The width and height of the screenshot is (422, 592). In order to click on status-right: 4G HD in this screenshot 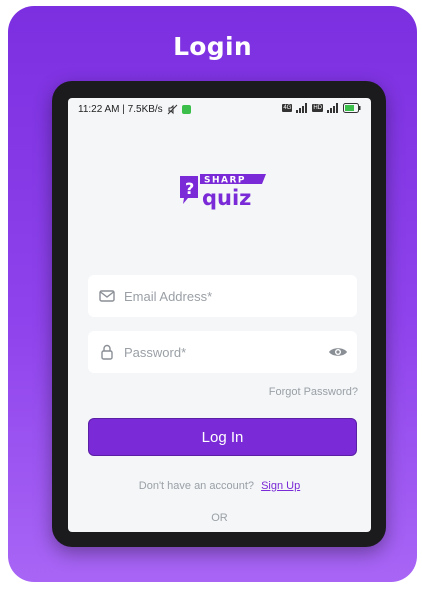, I will do `click(321, 108)`.